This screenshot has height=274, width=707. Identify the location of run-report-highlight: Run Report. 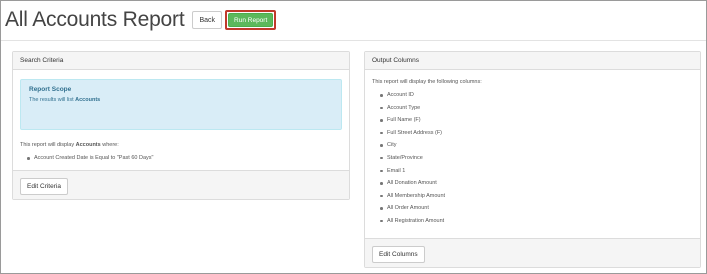
(251, 20).